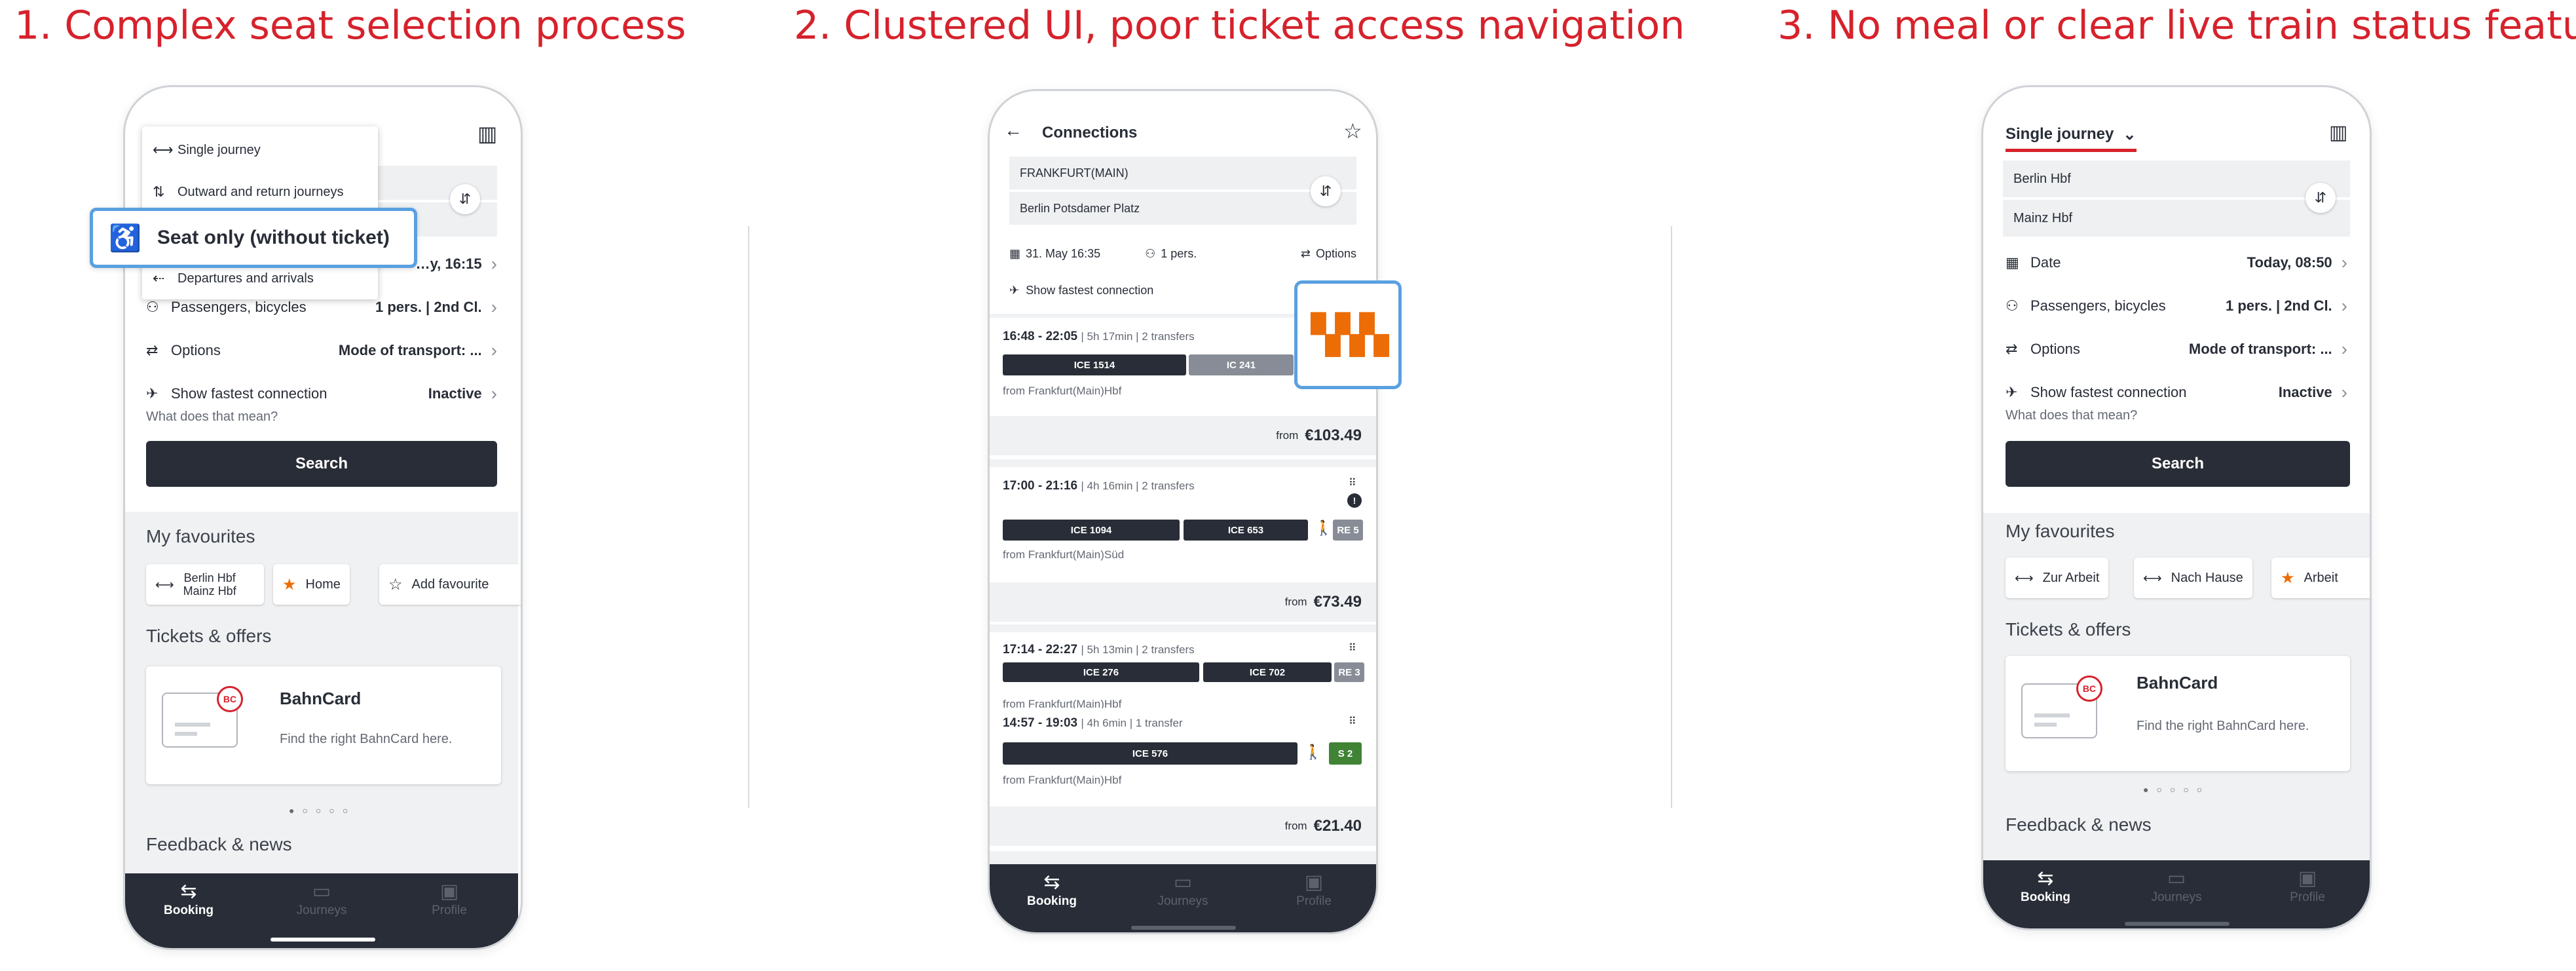 The height and width of the screenshot is (971, 2576). Describe the element at coordinates (1241, 364) in the screenshot. I see `train-badge: IC 241` at that location.